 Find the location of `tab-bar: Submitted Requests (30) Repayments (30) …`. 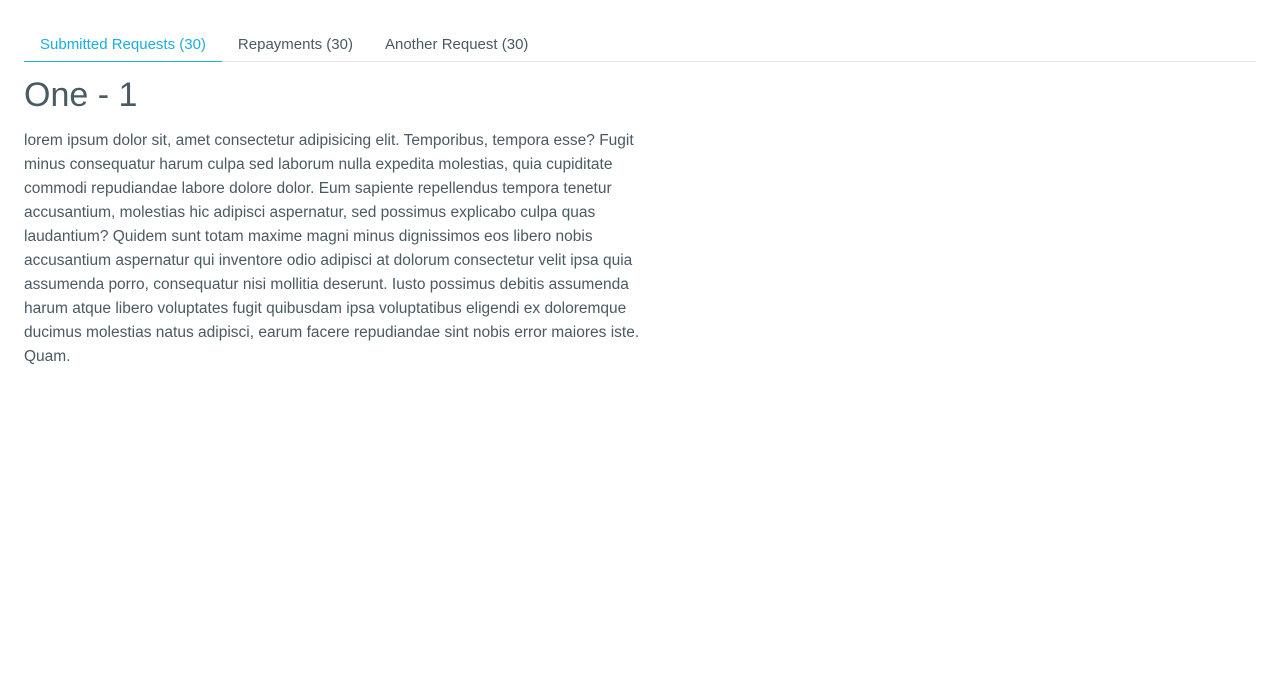

tab-bar: Submitted Requests (30) Repayments (30) … is located at coordinates (640, 43).